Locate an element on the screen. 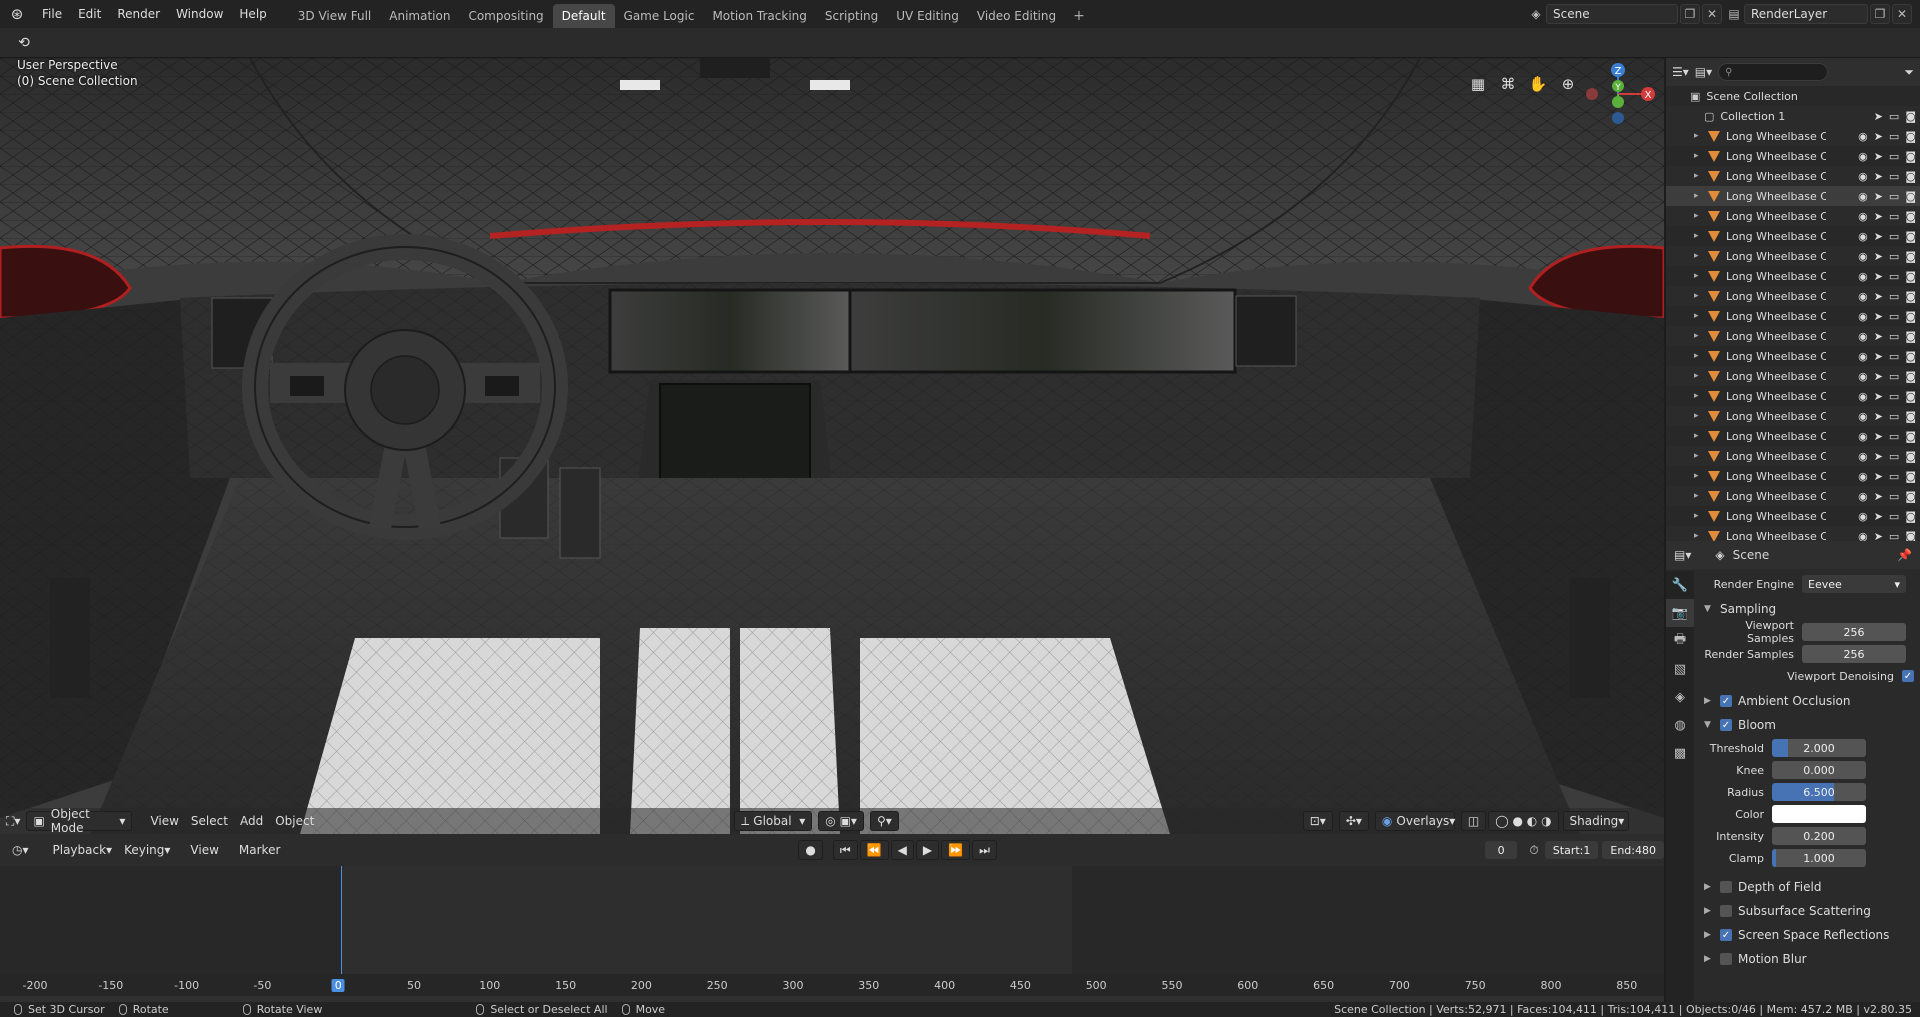  outliner-scene-collection: ▣ Scene Collection is located at coordinates (1793, 96).